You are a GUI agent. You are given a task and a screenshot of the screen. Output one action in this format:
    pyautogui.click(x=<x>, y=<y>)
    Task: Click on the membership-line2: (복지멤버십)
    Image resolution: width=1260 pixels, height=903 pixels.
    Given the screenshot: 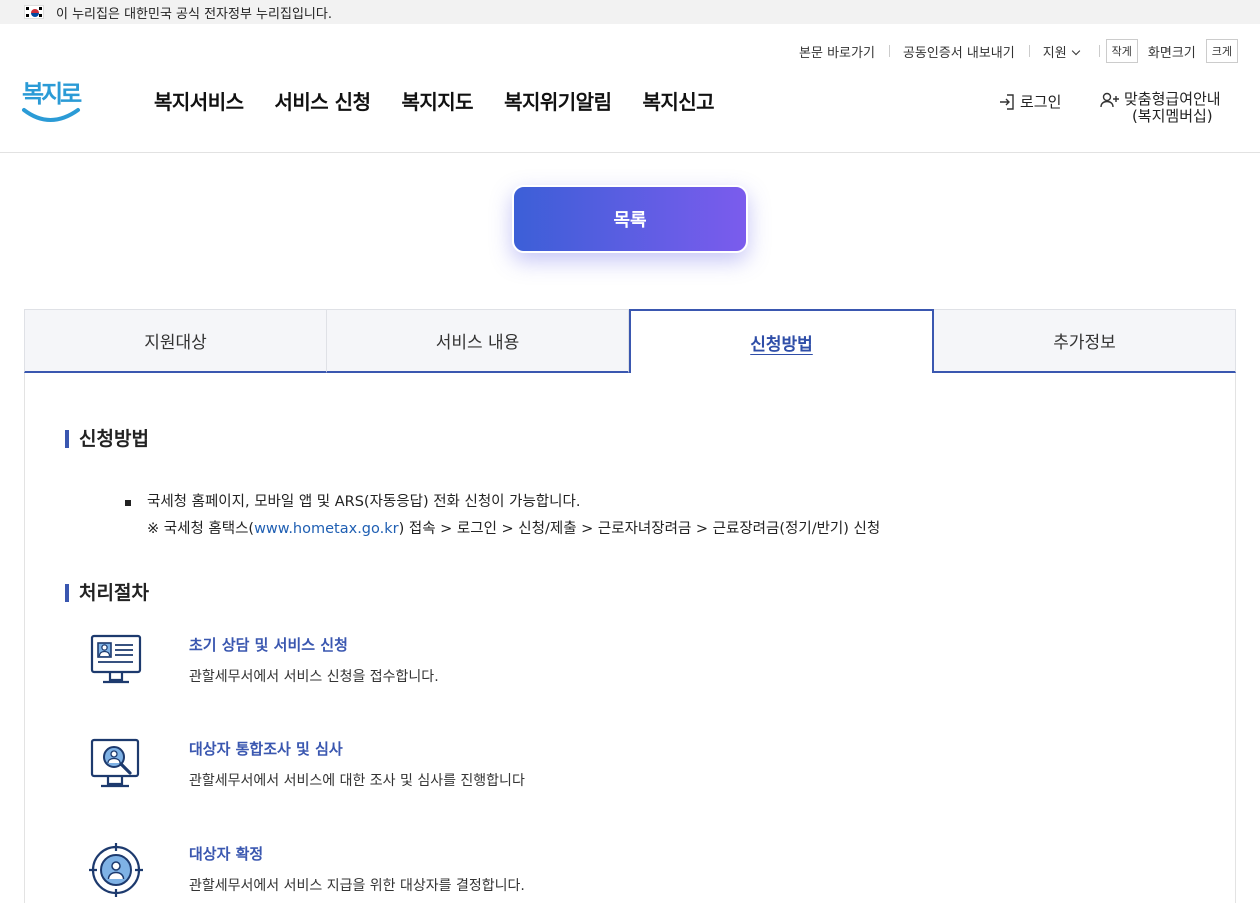 What is the action you would take?
    pyautogui.click(x=1172, y=116)
    